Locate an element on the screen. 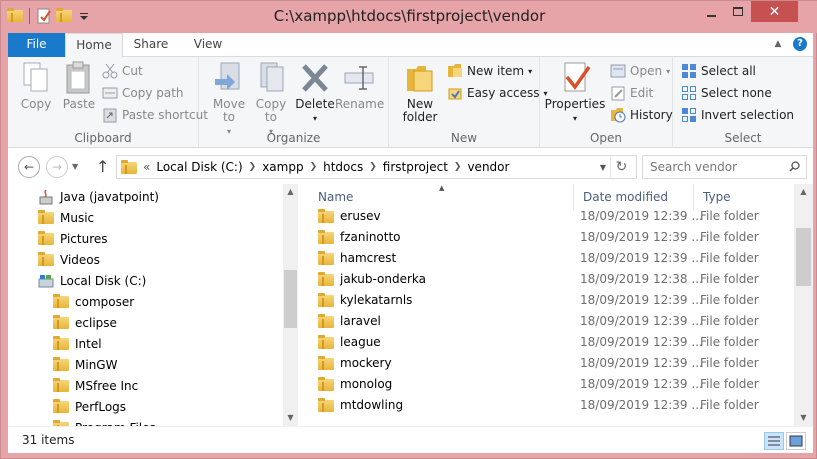 The image size is (817, 459). file-row: mockery 18/09/2019 12:39 ... File folder is located at coordinates (552, 363).